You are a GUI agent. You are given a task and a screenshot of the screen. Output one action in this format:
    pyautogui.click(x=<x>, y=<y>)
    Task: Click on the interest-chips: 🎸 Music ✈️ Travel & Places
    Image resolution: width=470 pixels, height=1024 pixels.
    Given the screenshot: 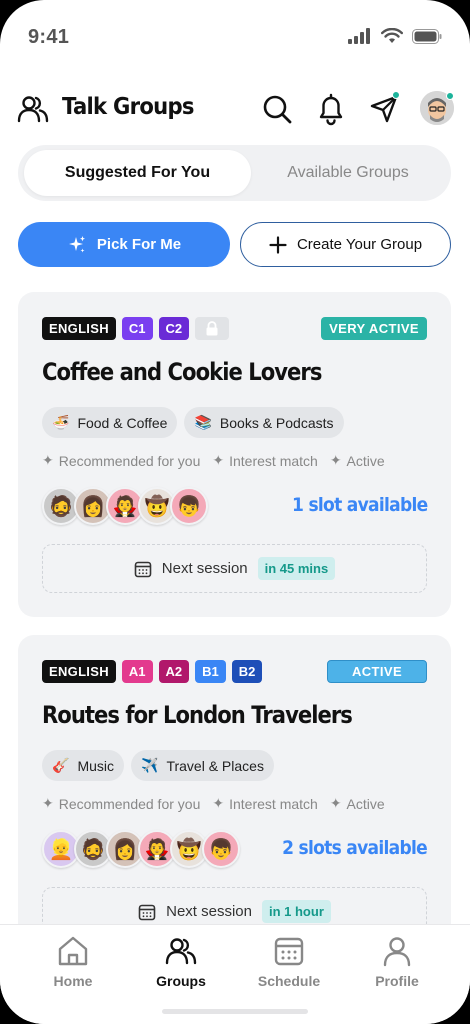 What is the action you would take?
    pyautogui.click(x=158, y=765)
    